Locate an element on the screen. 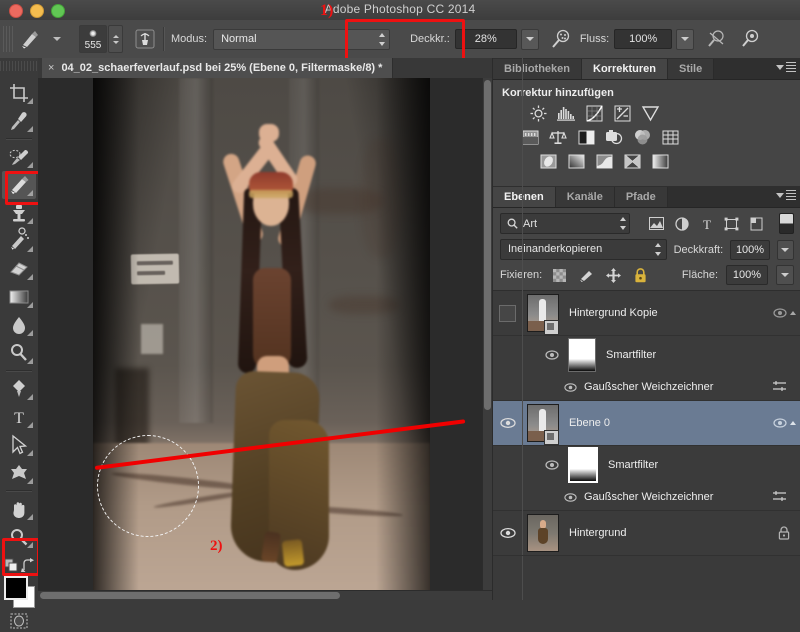 This screenshot has height=632, width=800. canvas-horizontal-scrollbar is located at coordinates (265, 595).